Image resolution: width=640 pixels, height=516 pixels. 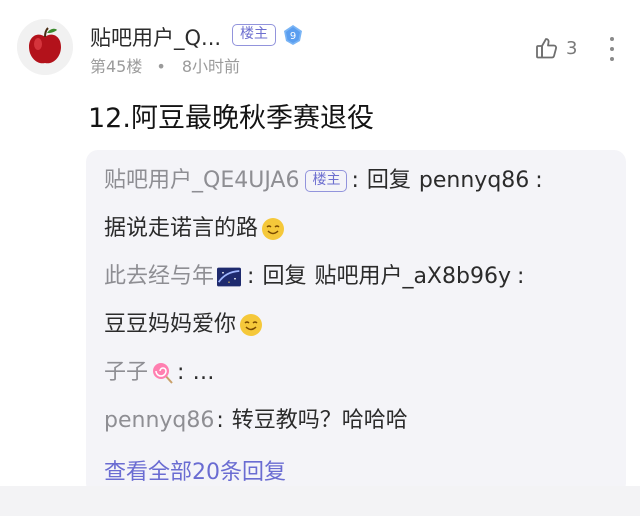 I want to click on reply-item: pennyq86 : 转豆教吗？哈哈哈, so click(x=256, y=421).